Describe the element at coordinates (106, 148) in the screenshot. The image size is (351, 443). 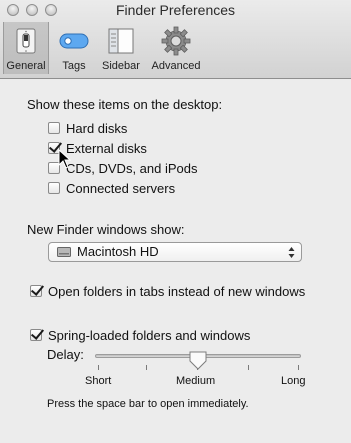
I see `external-disks-label: External disks` at that location.